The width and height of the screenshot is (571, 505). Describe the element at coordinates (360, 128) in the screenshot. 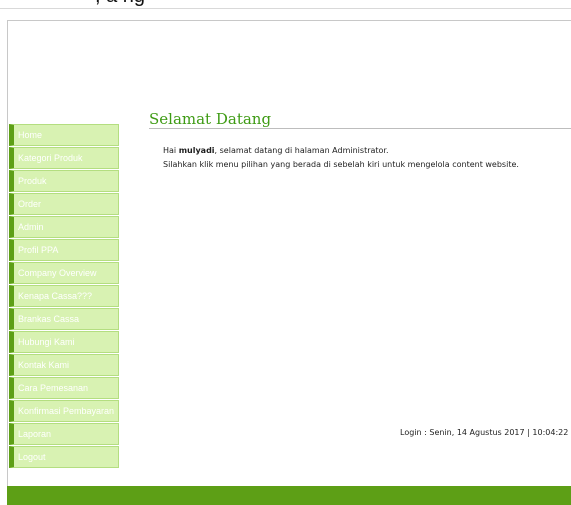

I see `title-divider` at that location.